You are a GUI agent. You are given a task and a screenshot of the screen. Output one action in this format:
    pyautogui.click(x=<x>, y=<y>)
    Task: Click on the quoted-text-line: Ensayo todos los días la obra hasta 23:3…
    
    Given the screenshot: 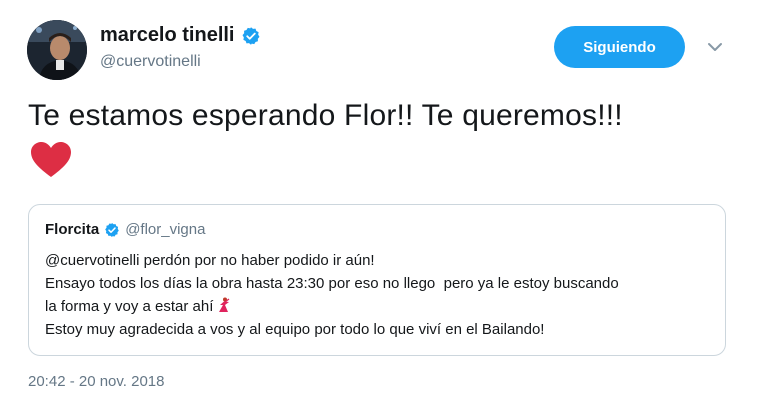 What is the action you would take?
    pyautogui.click(x=332, y=283)
    